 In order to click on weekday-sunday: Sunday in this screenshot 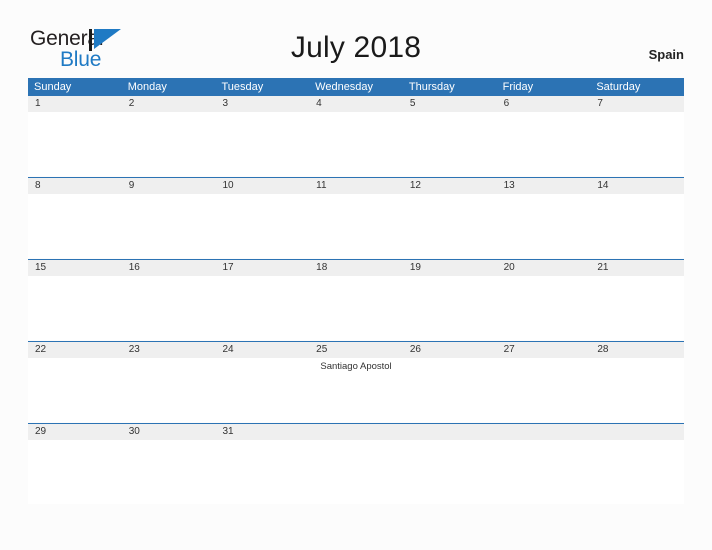, I will do `click(53, 87)`.